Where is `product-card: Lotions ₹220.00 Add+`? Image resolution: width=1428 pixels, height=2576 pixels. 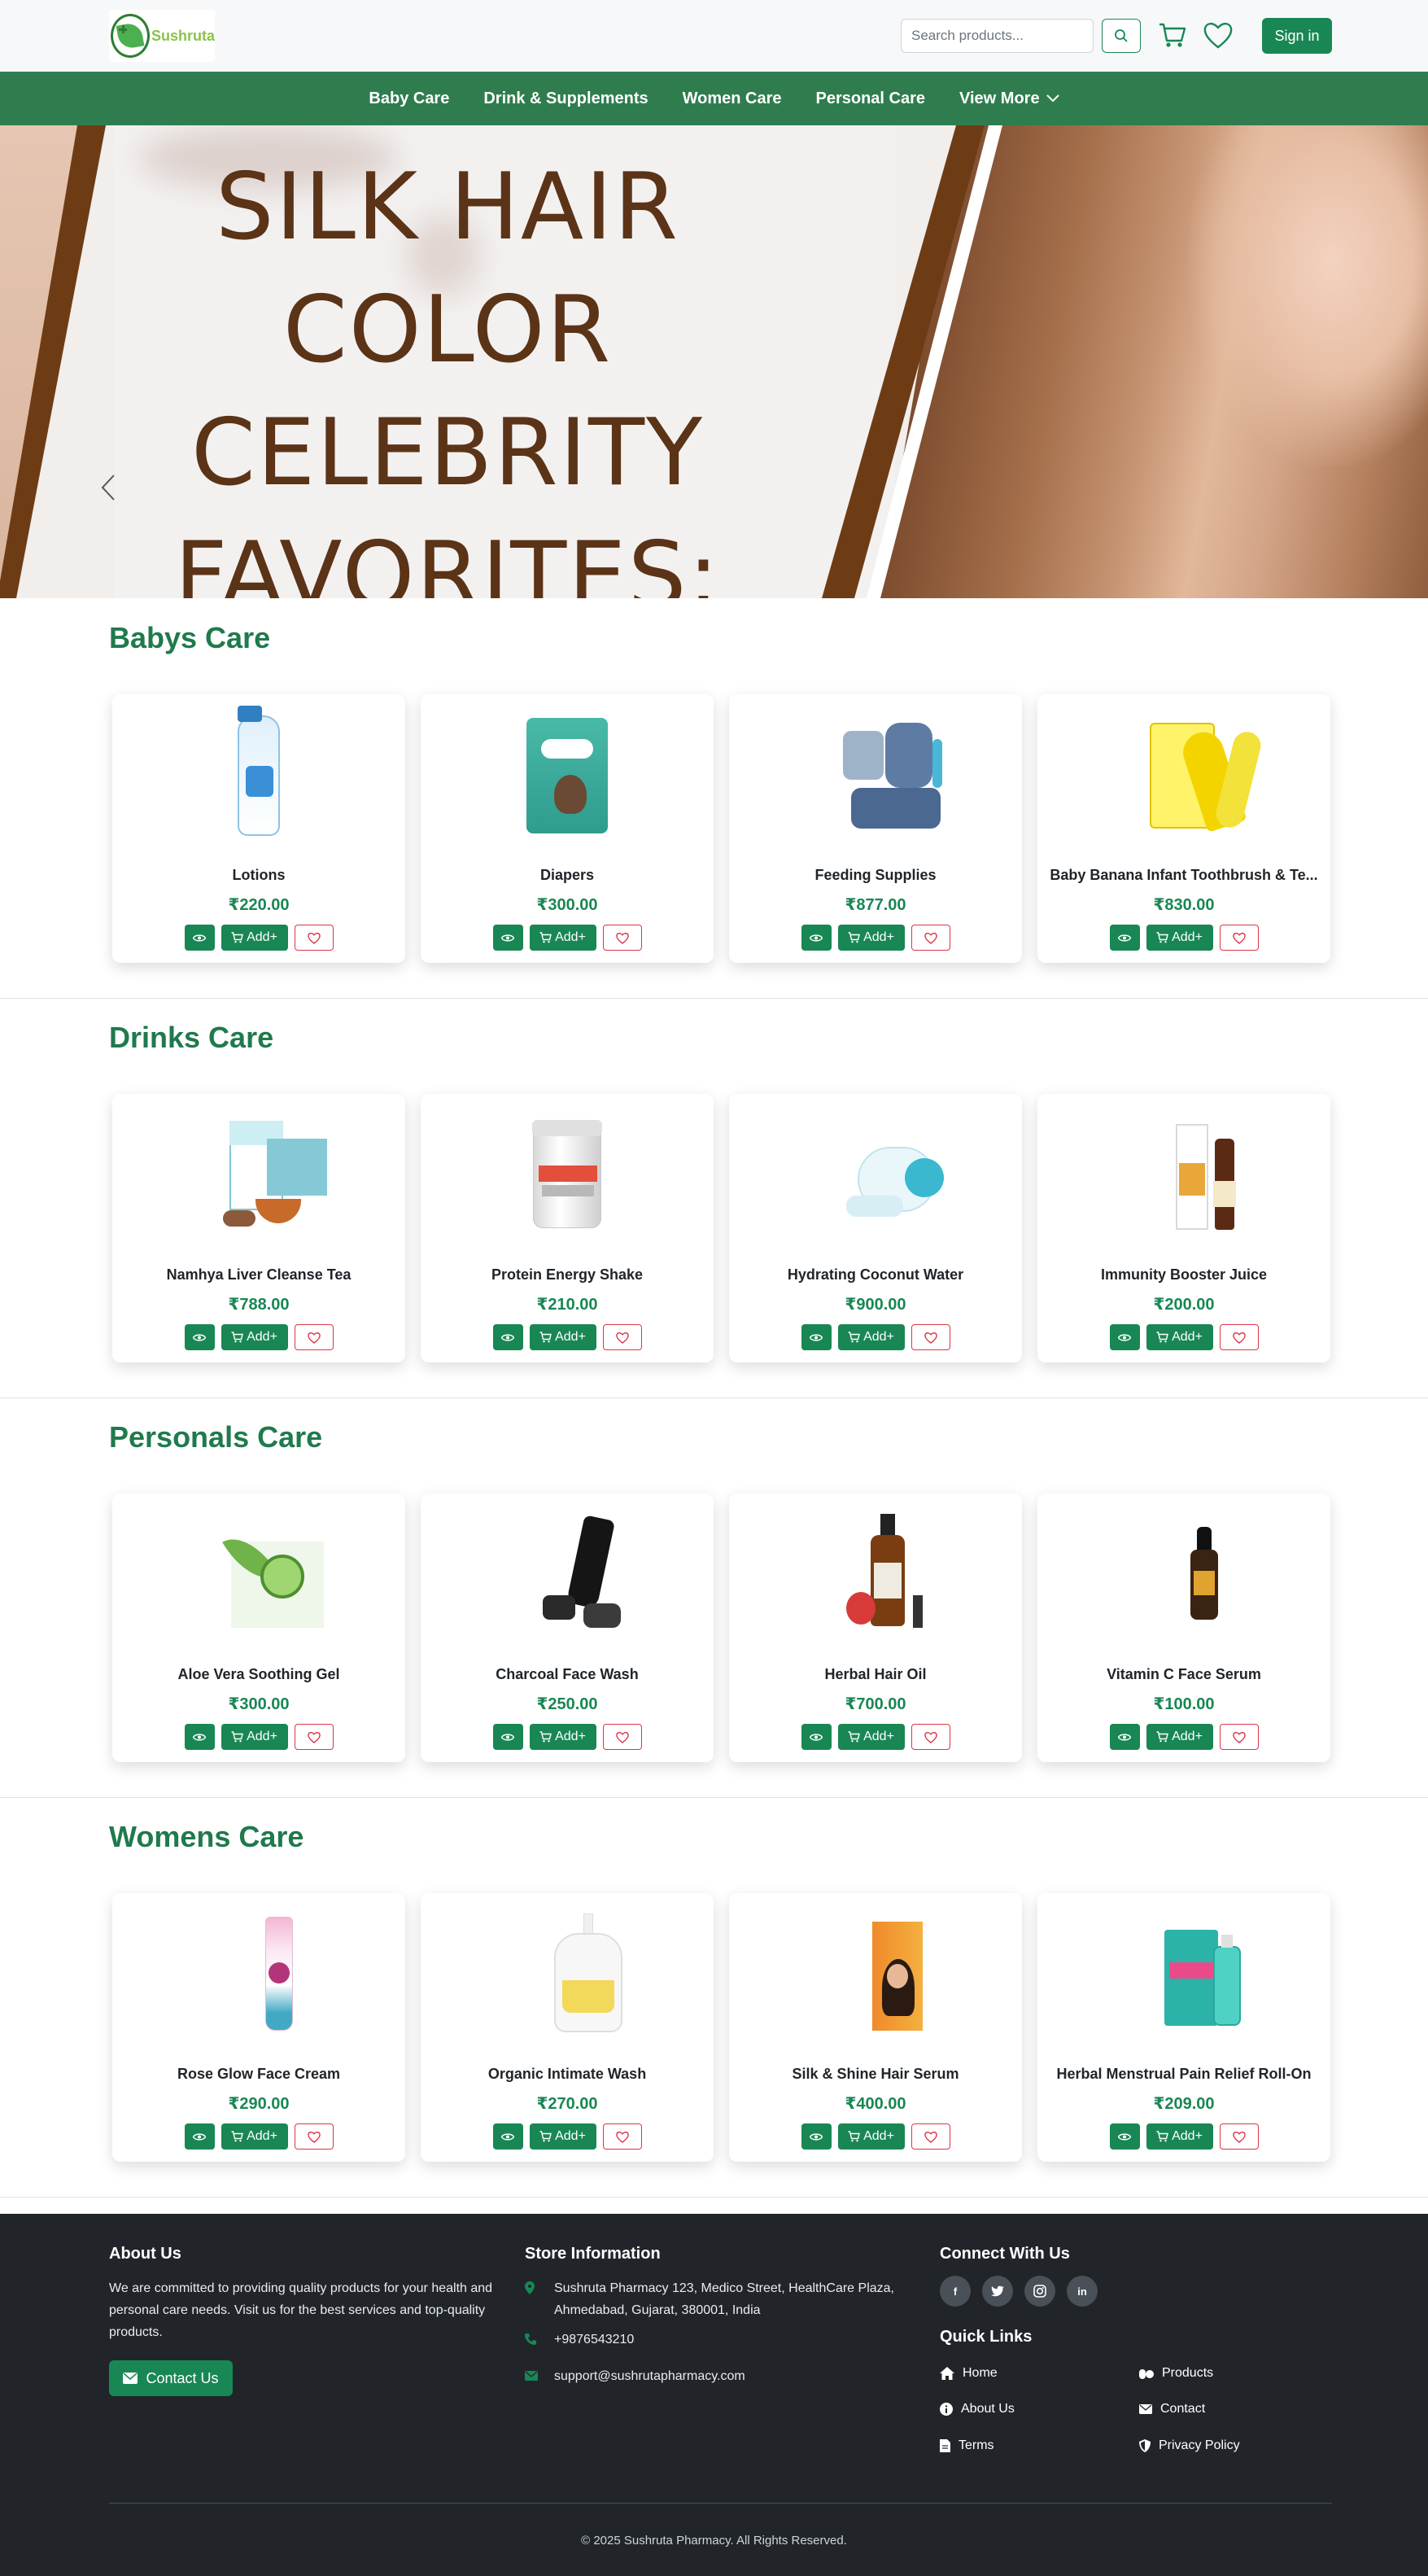 product-card: Lotions ₹220.00 Add+ is located at coordinates (258, 828).